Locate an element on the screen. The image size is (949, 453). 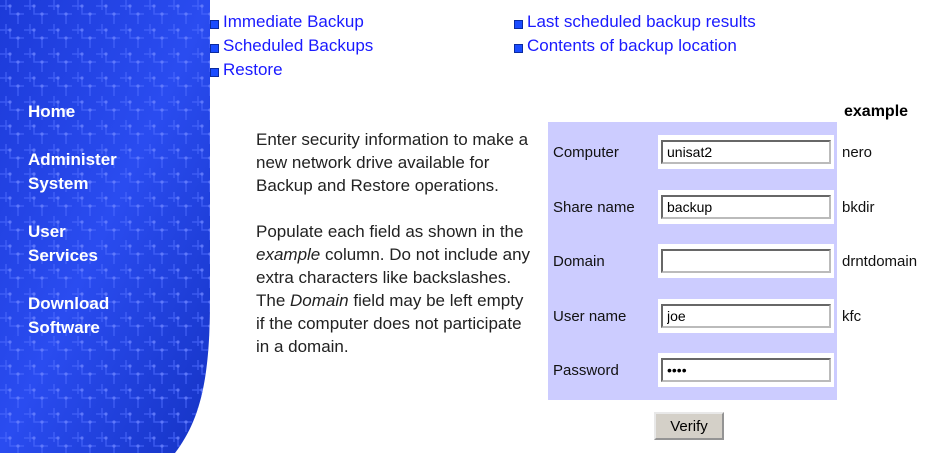
link-immediate-backup: Immediate Backup is located at coordinates (291, 22).